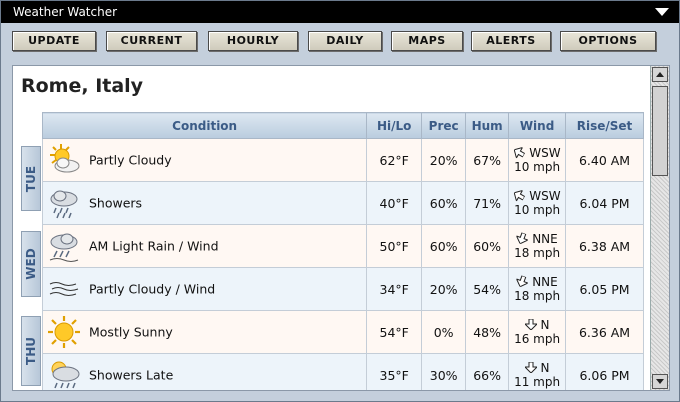 The image size is (680, 402). Describe the element at coordinates (64, 204) in the screenshot. I see `showers-icon` at that location.